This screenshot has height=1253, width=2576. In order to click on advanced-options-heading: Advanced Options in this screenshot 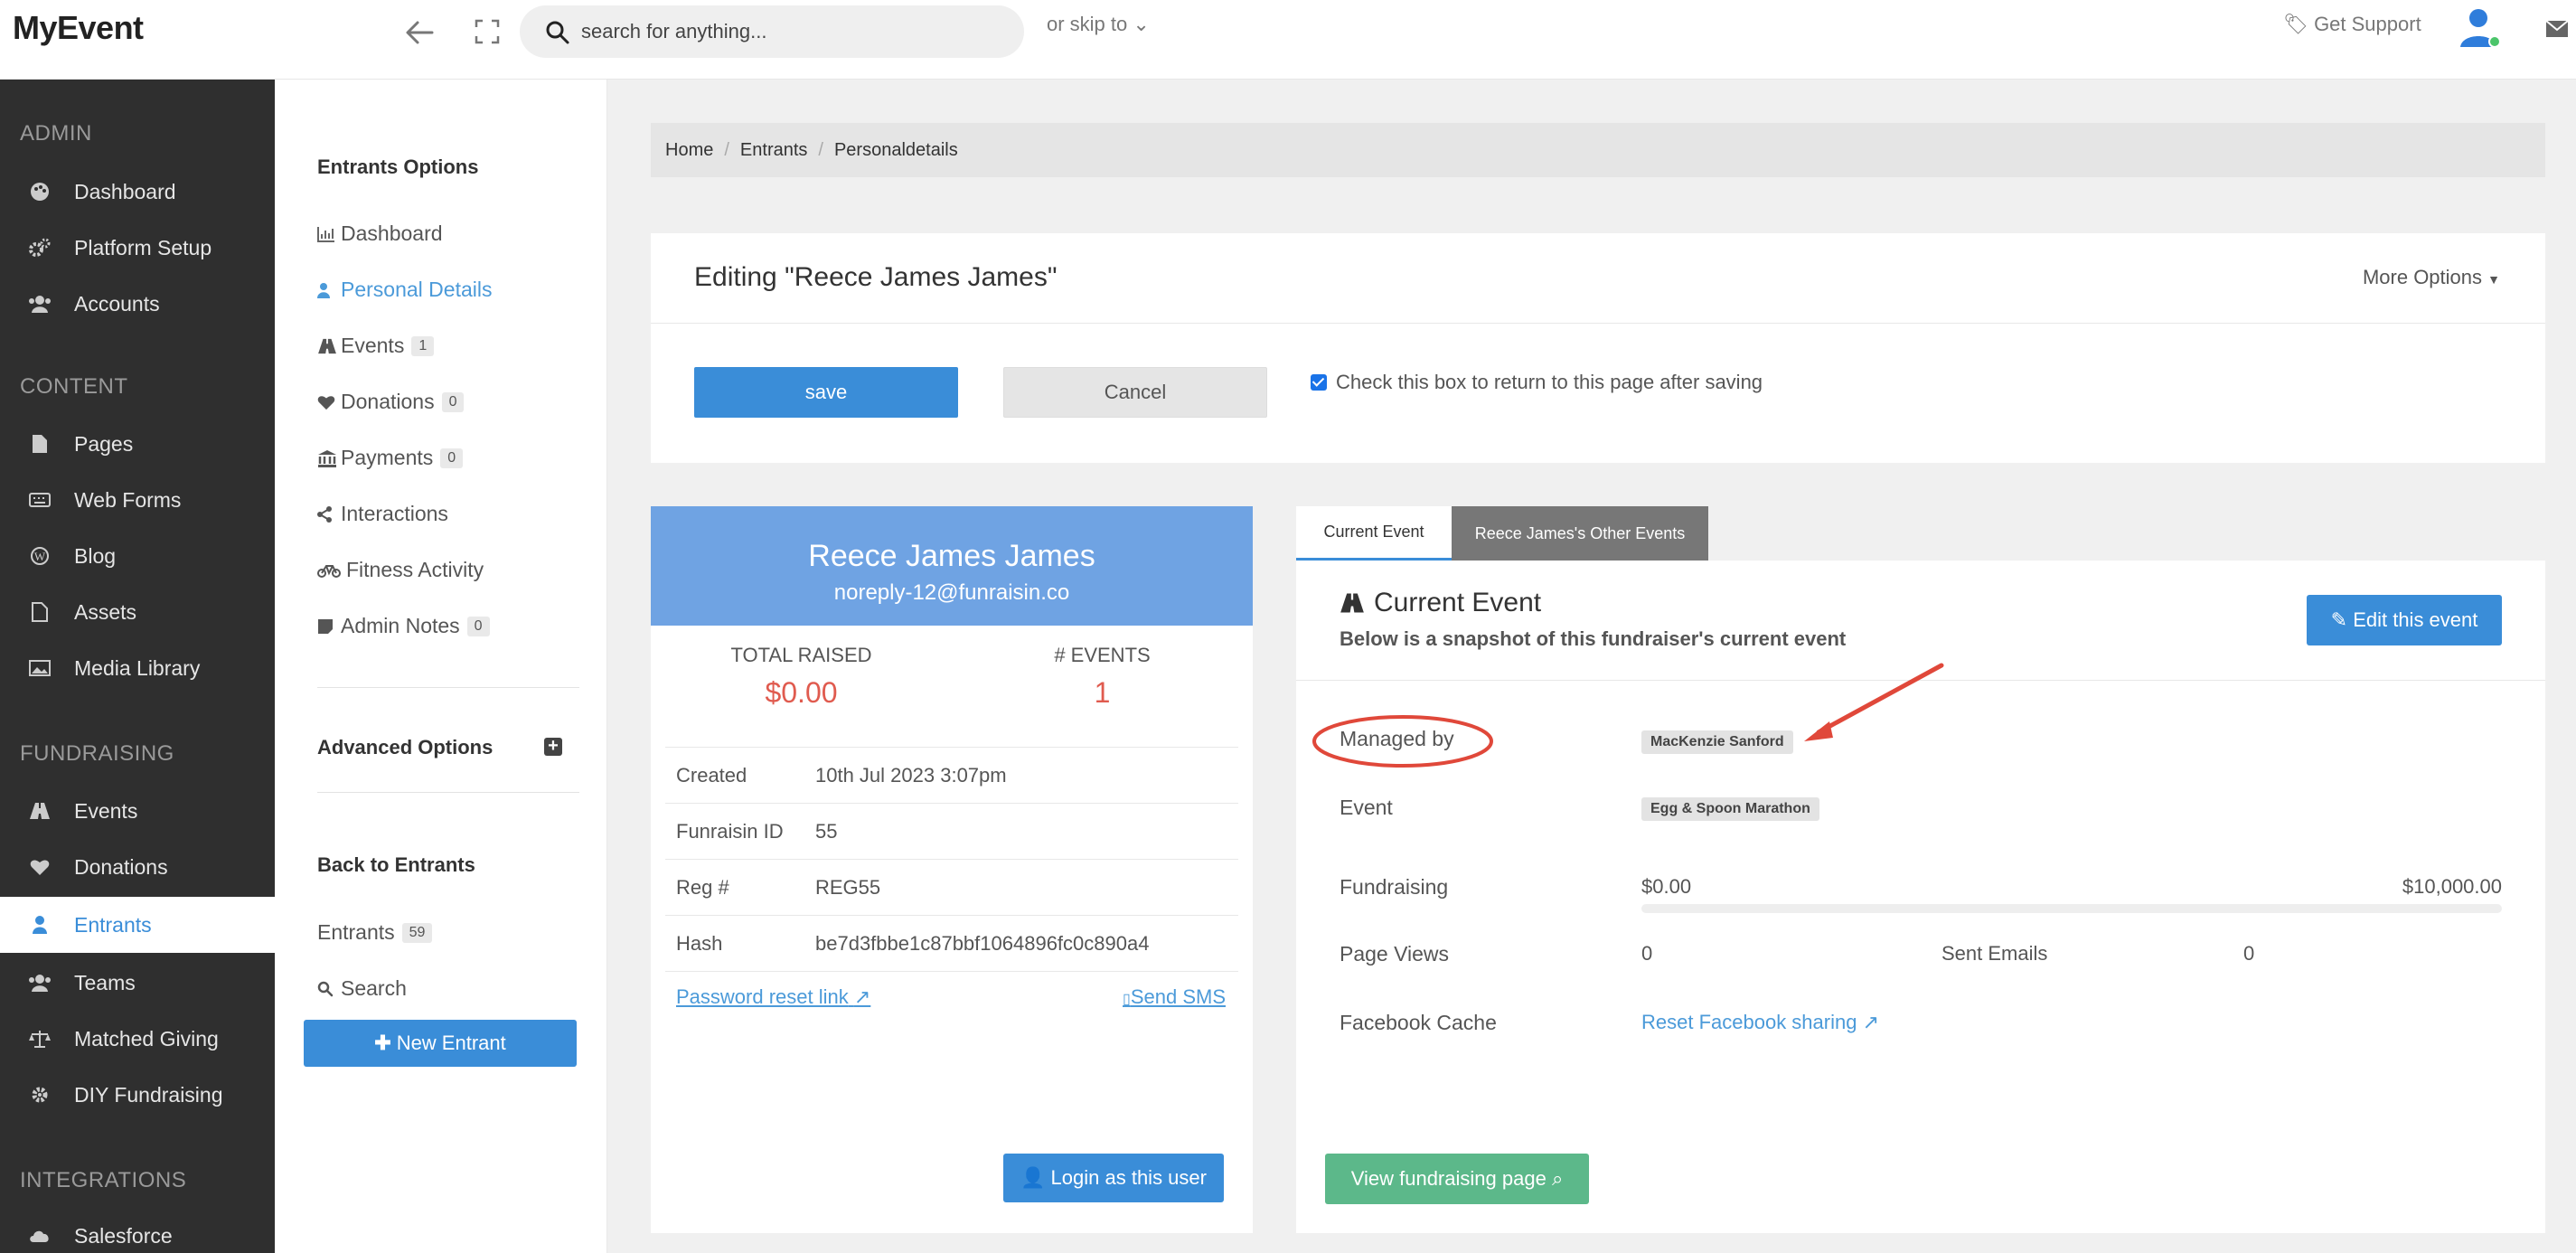, I will do `click(405, 747)`.